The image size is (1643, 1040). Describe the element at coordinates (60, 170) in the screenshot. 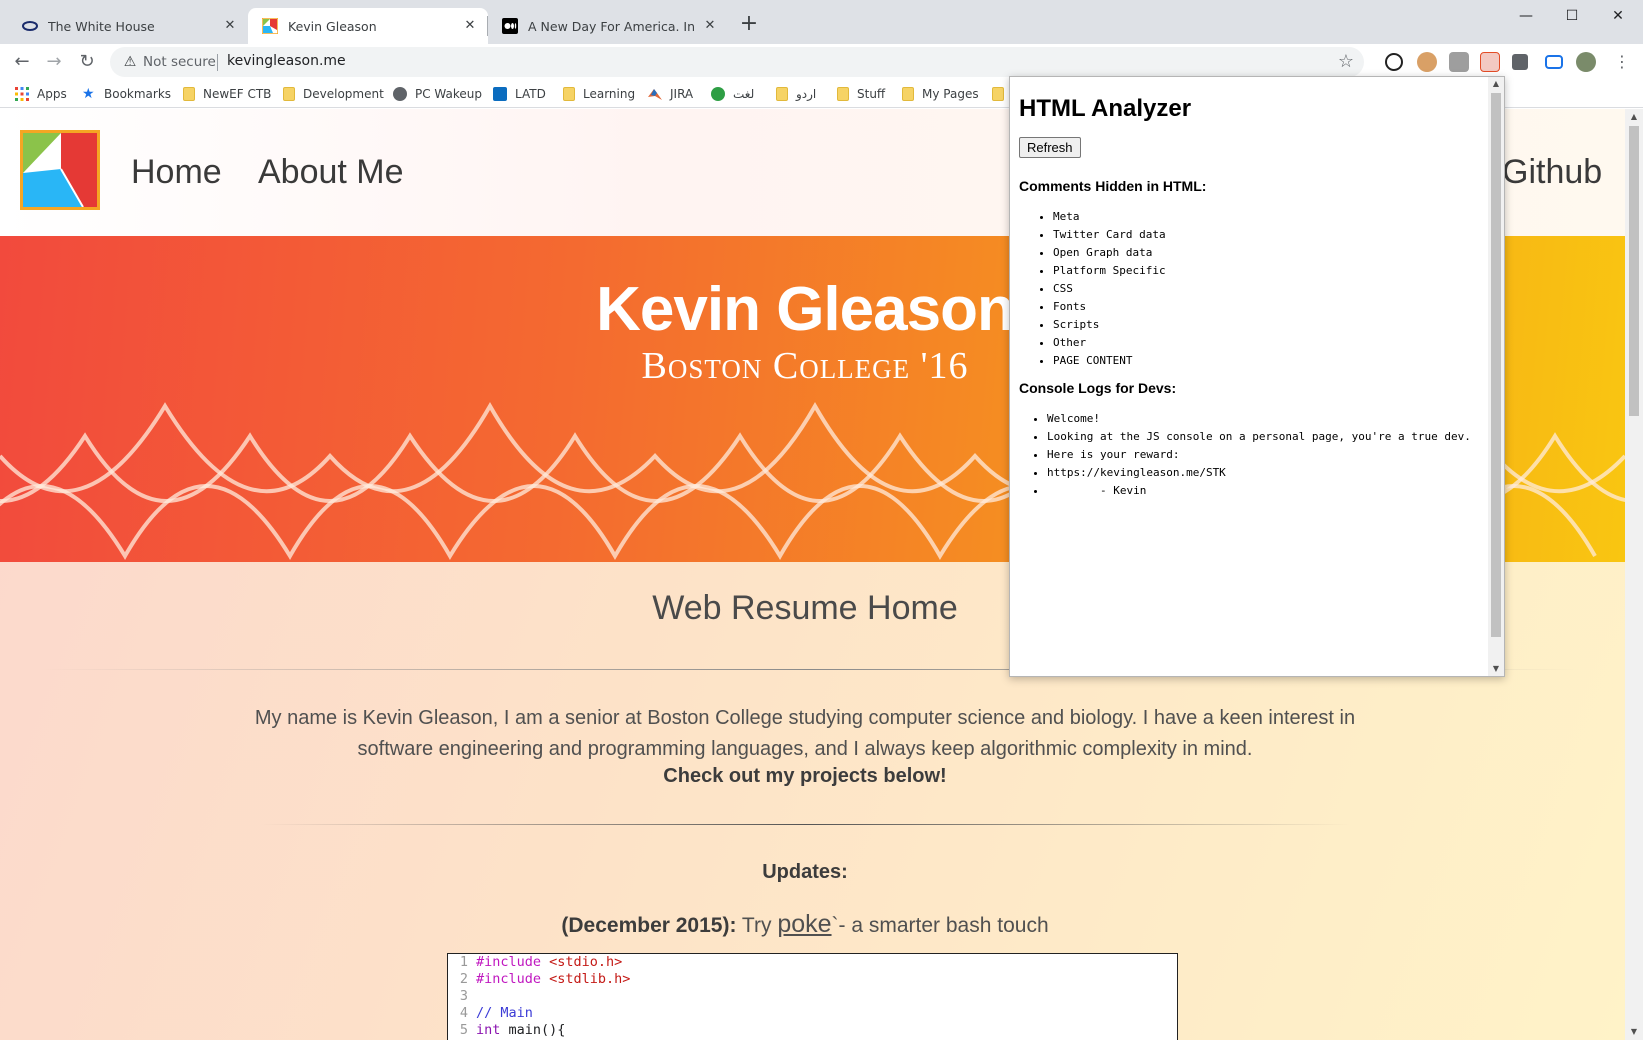

I see `site-logo` at that location.